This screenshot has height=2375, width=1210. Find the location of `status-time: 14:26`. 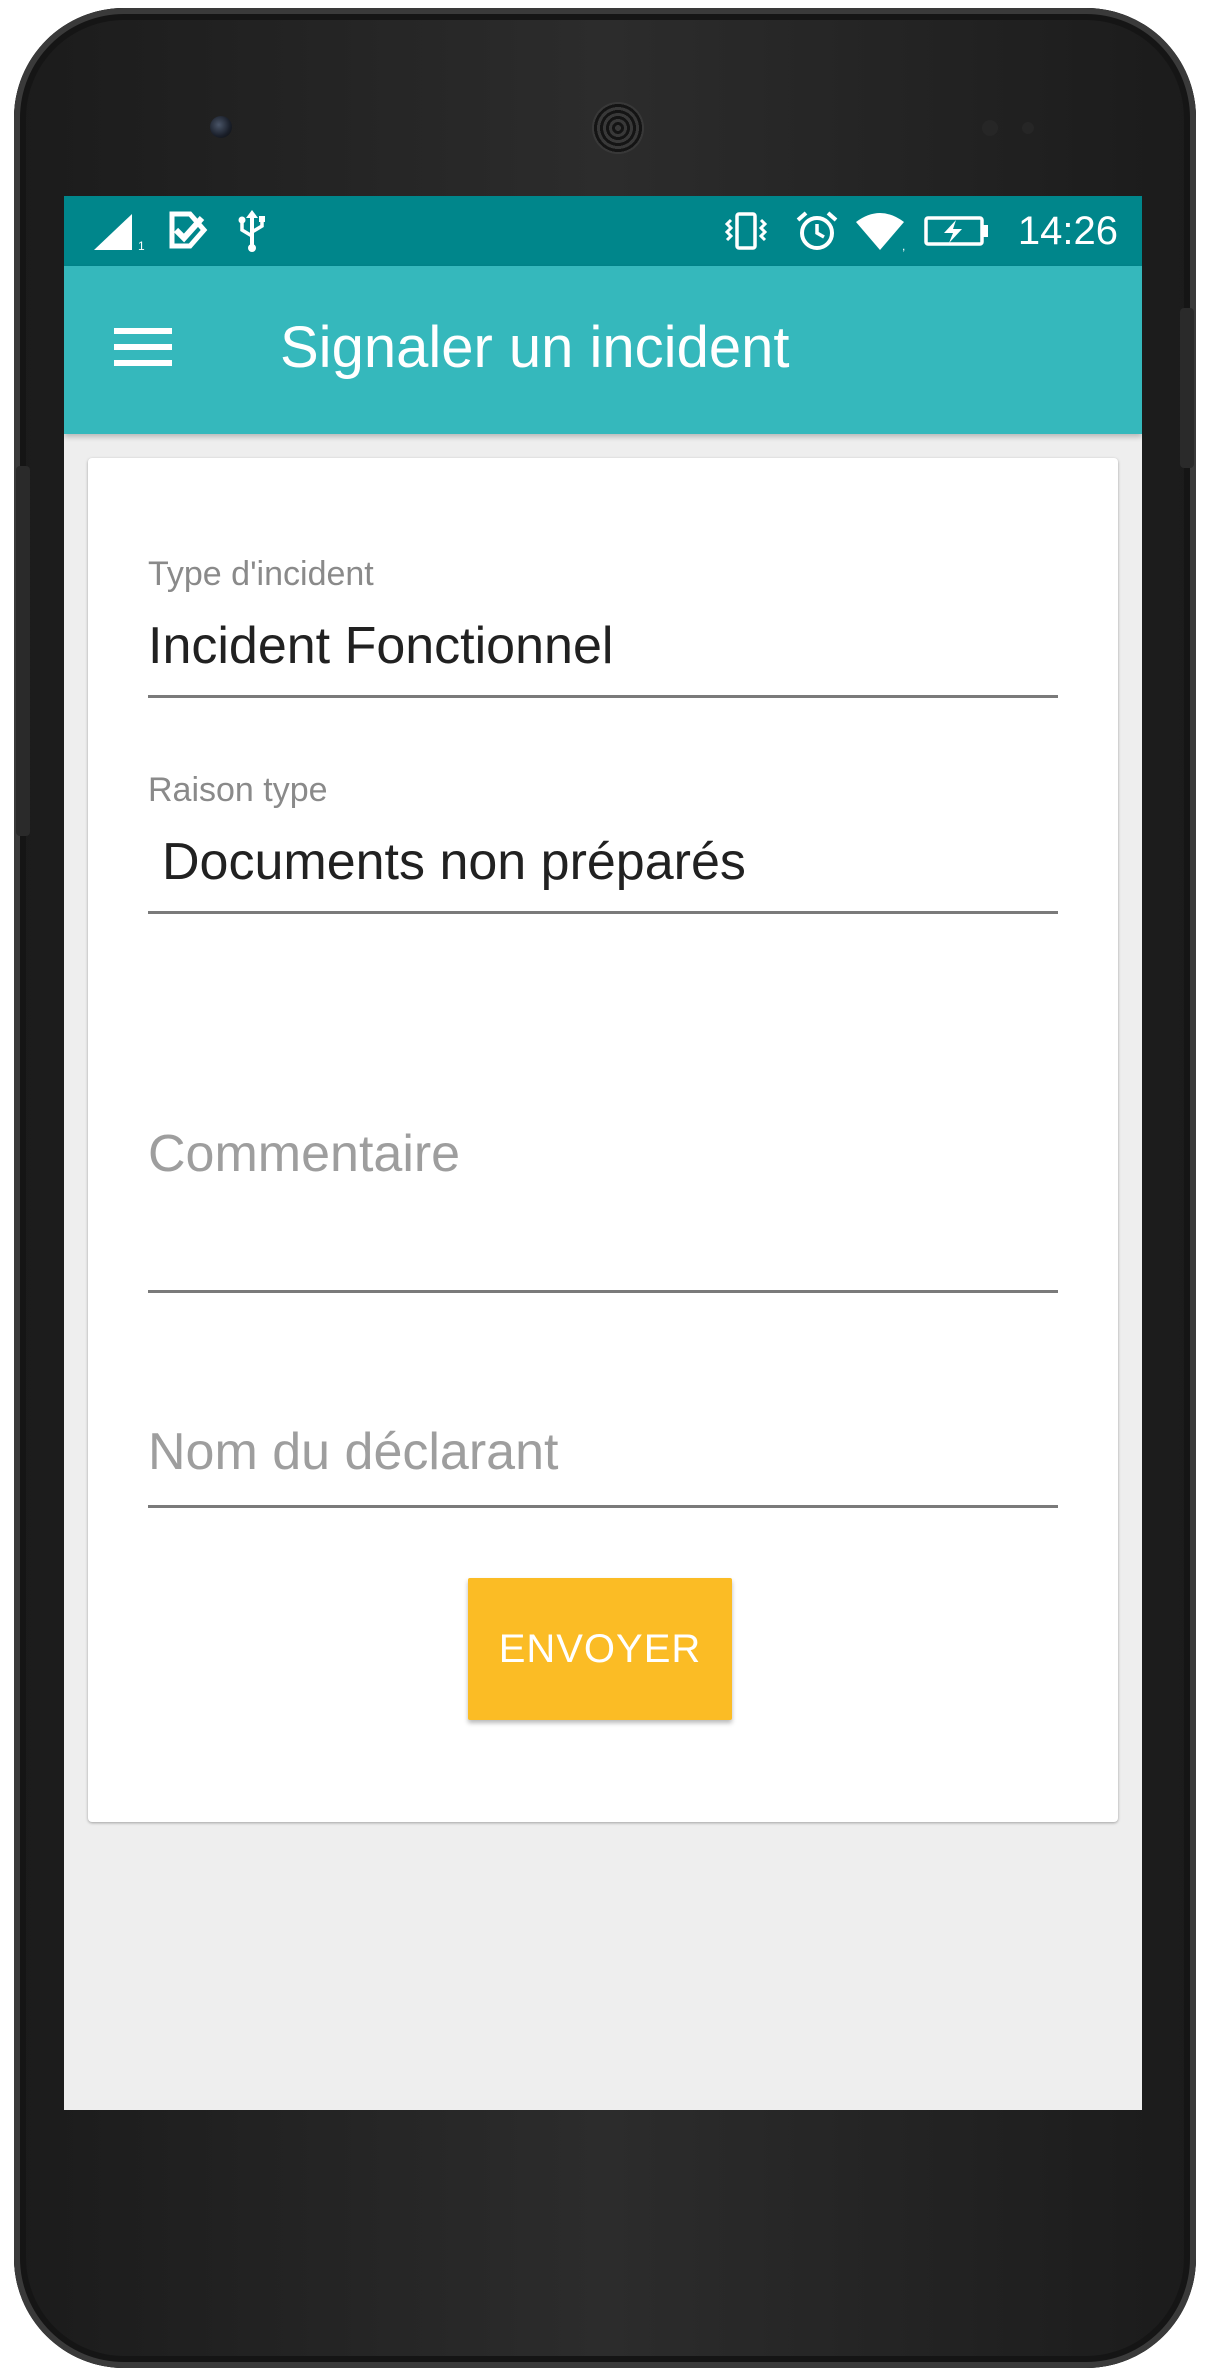

status-time: 14:26 is located at coordinates (1067, 231).